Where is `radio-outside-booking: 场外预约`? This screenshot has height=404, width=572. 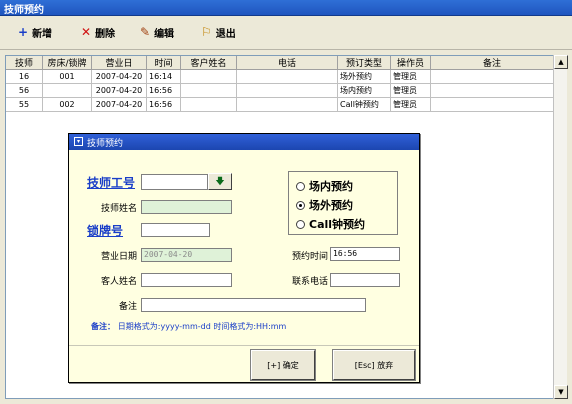 radio-outside-booking: 场外预约 is located at coordinates (324, 205).